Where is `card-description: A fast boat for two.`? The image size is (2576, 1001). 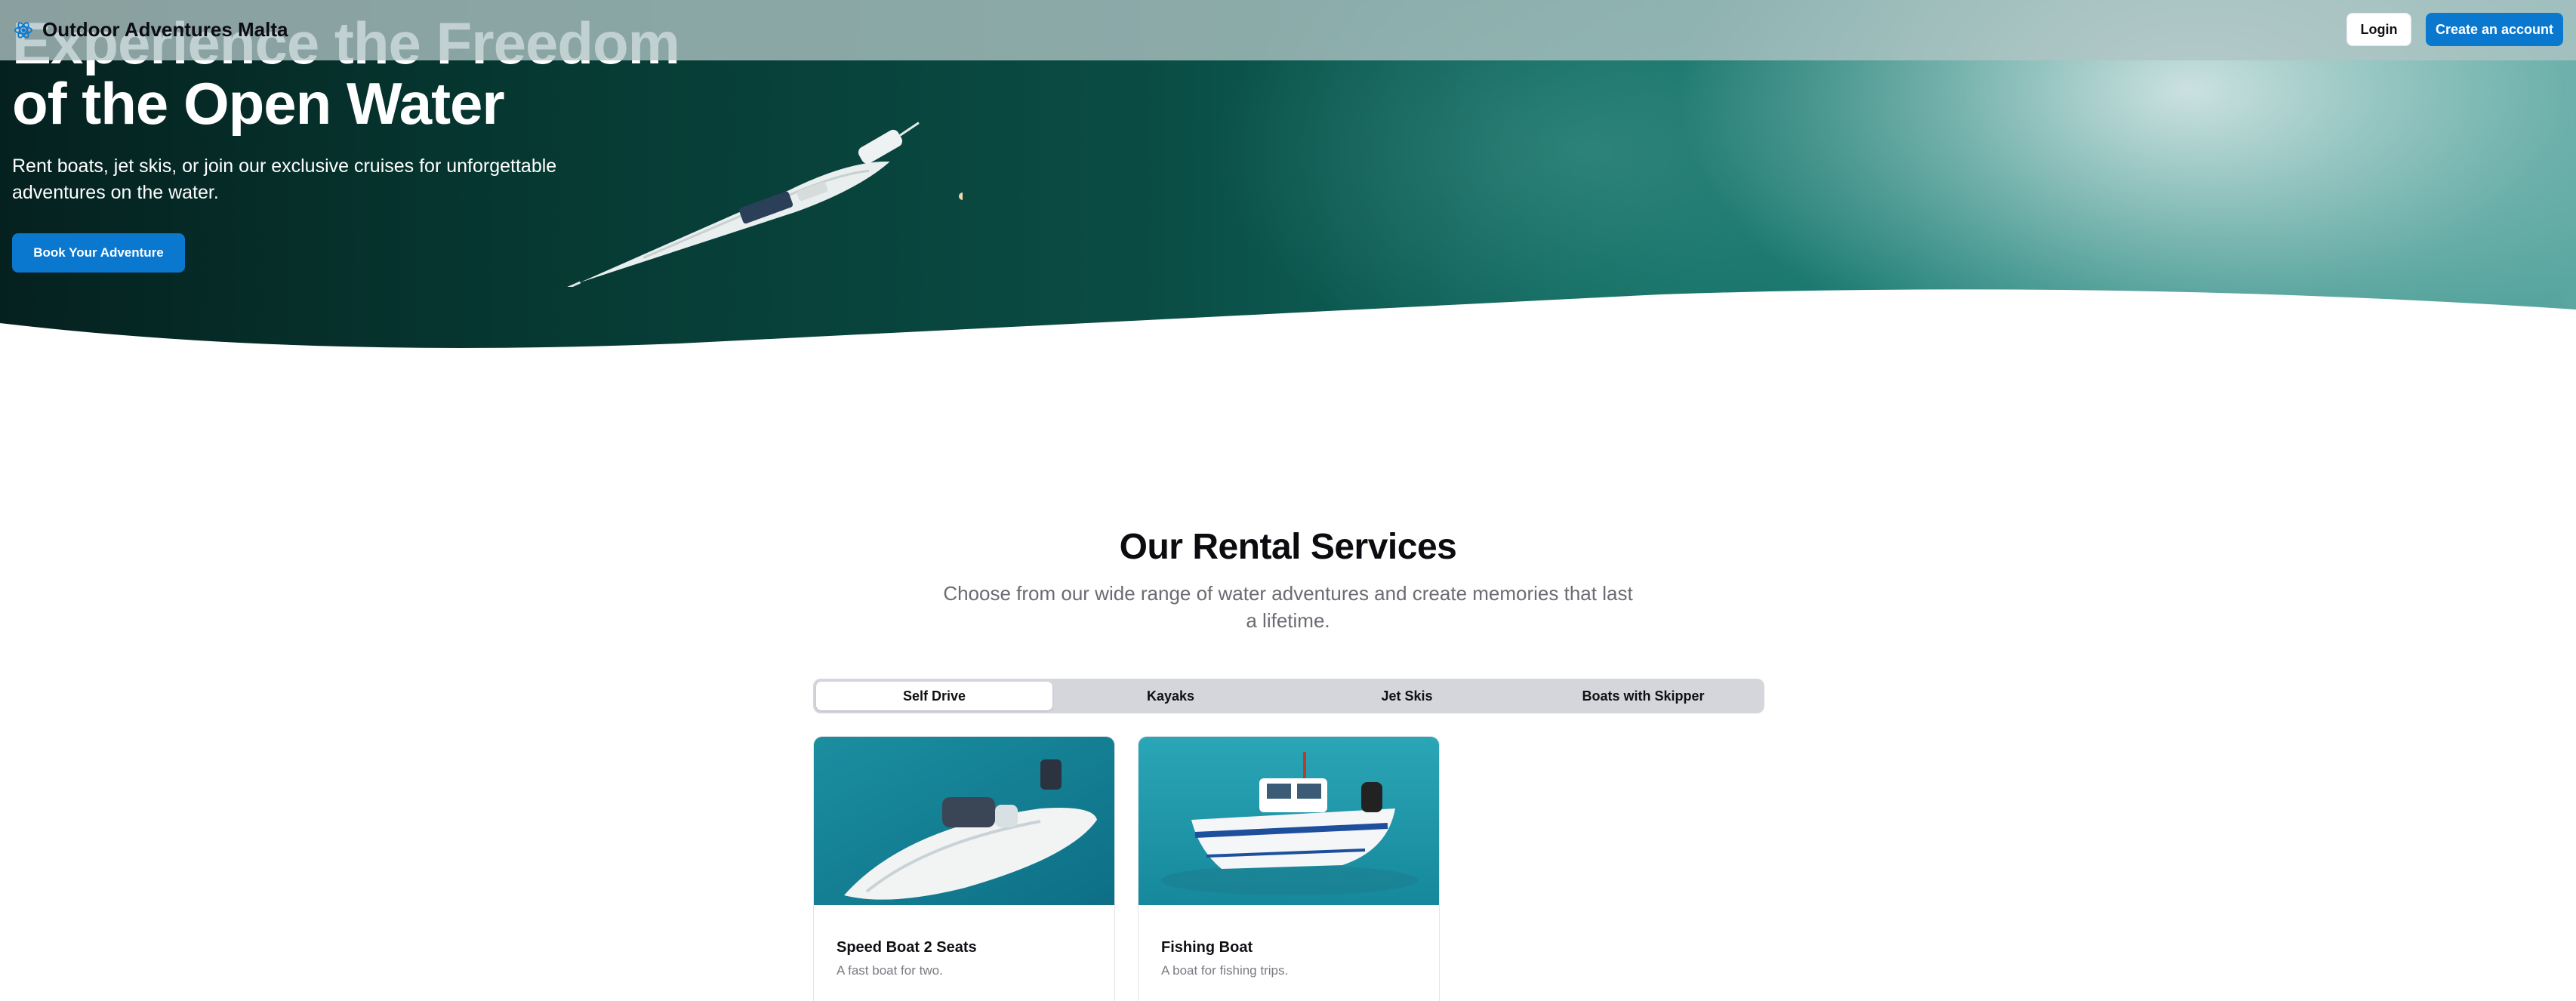 card-description: A fast boat for two. is located at coordinates (890, 970).